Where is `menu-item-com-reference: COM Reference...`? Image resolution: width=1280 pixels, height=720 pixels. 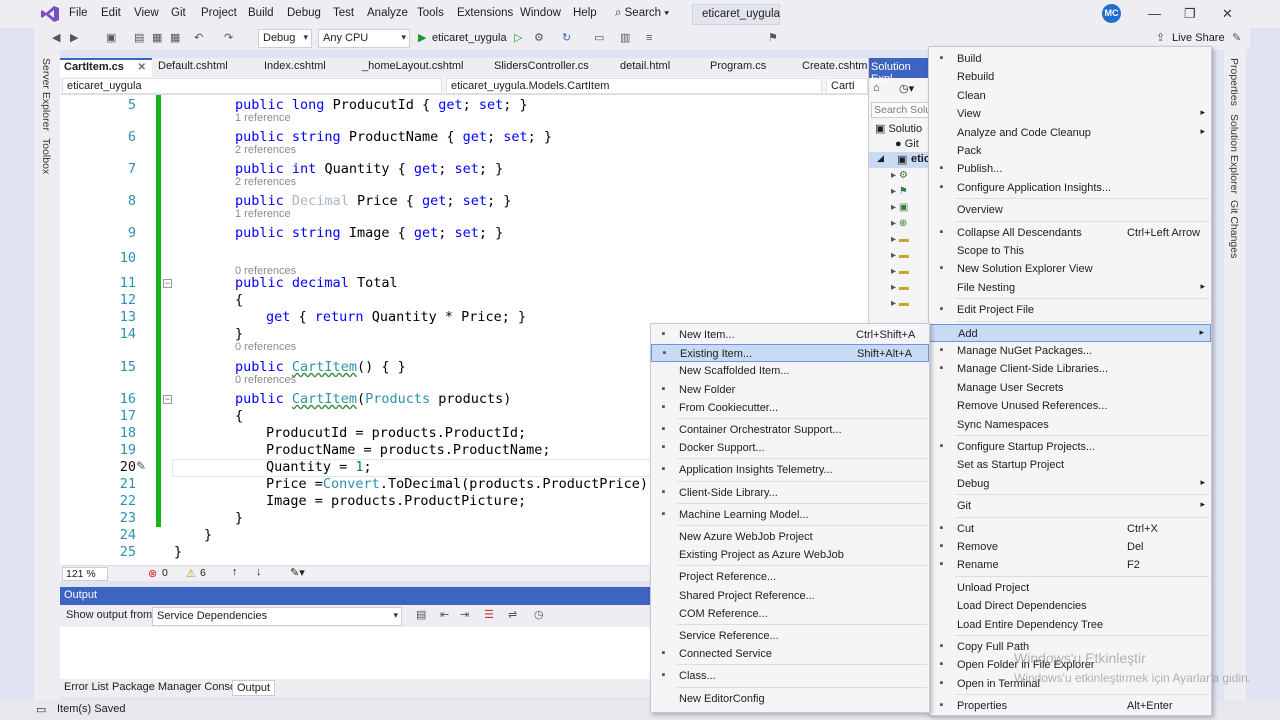
menu-item-com-reference: COM Reference... is located at coordinates (790, 614).